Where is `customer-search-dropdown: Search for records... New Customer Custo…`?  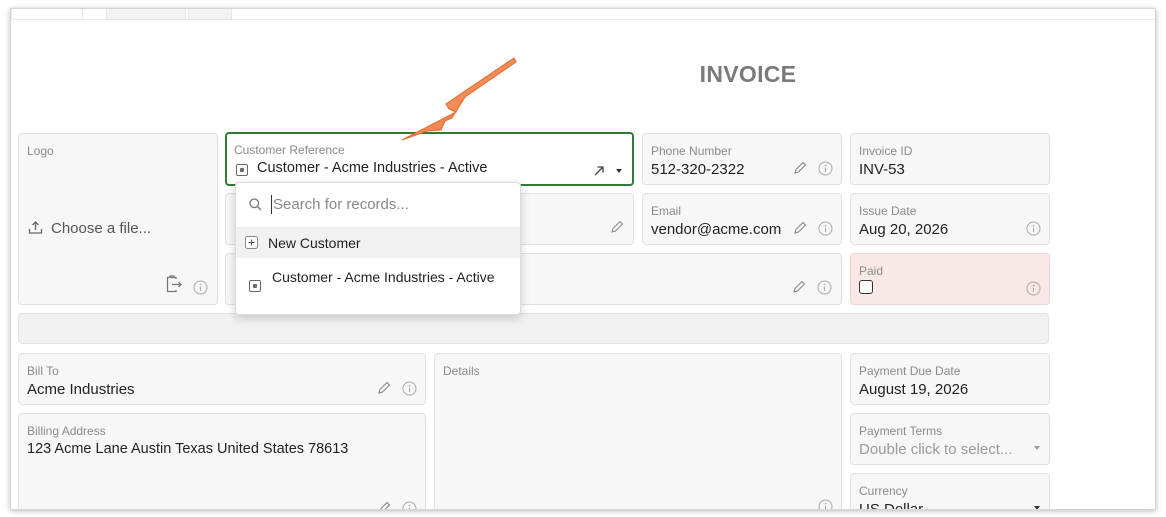 customer-search-dropdown: Search for records... New Customer Custo… is located at coordinates (378, 248).